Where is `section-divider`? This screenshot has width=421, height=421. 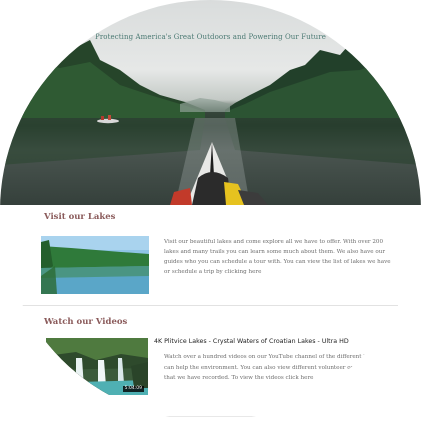 section-divider is located at coordinates (210, 305).